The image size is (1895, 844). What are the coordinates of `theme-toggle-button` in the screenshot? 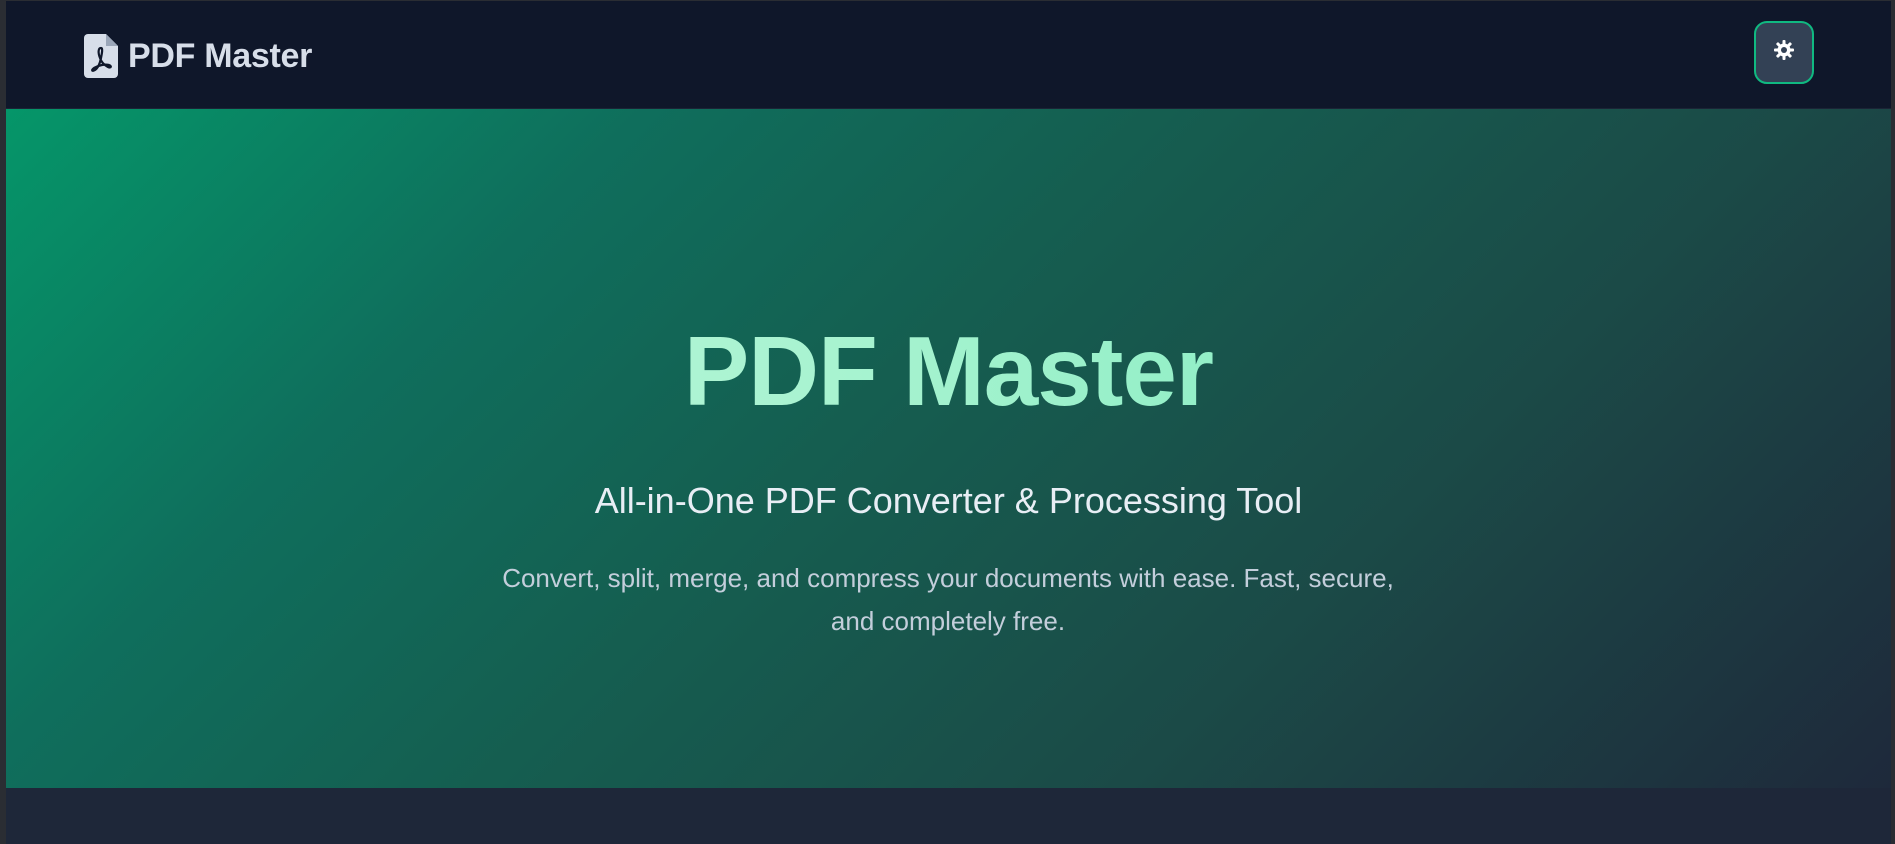 It's located at (1784, 52).